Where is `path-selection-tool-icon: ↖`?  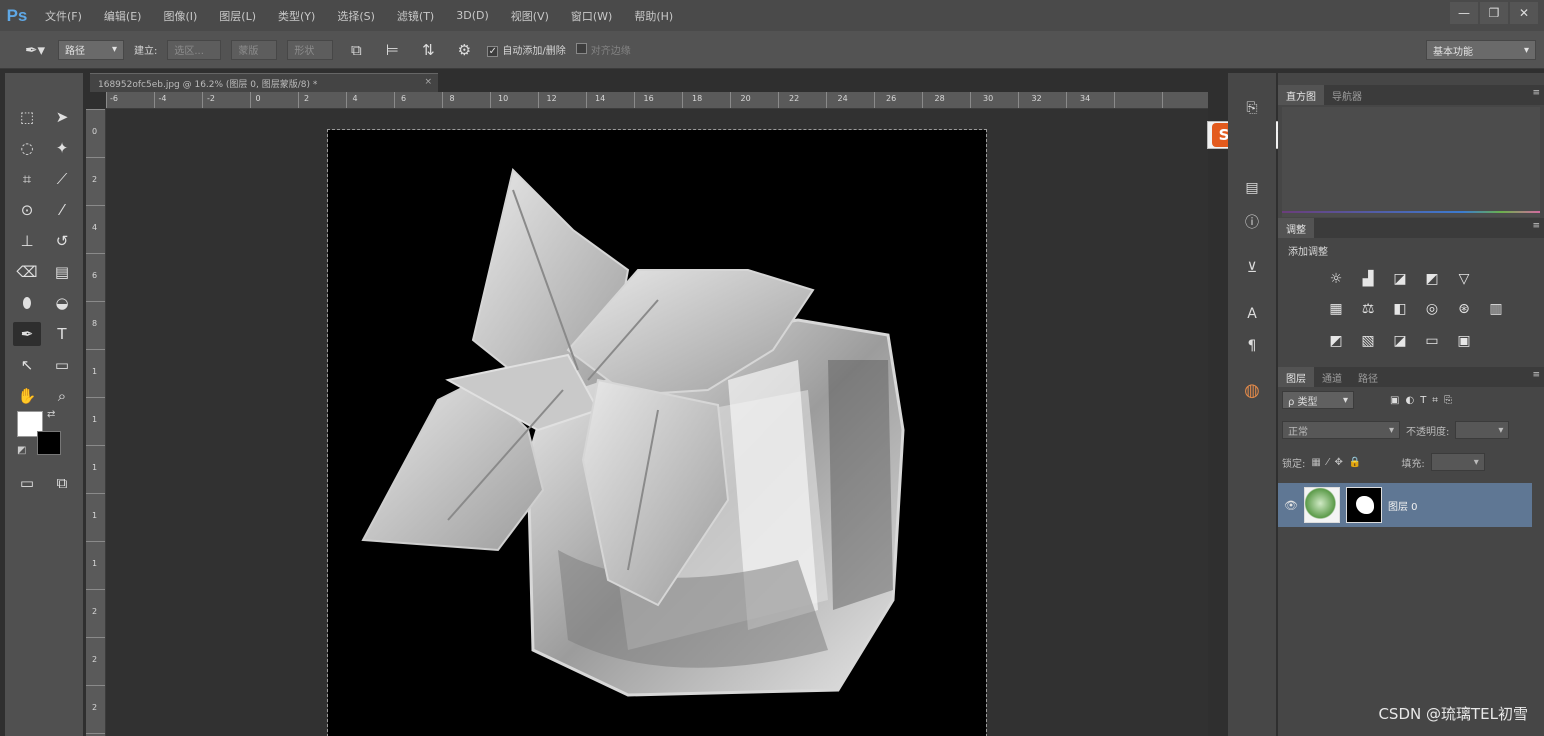
path-selection-tool-icon: ↖ is located at coordinates (27, 365).